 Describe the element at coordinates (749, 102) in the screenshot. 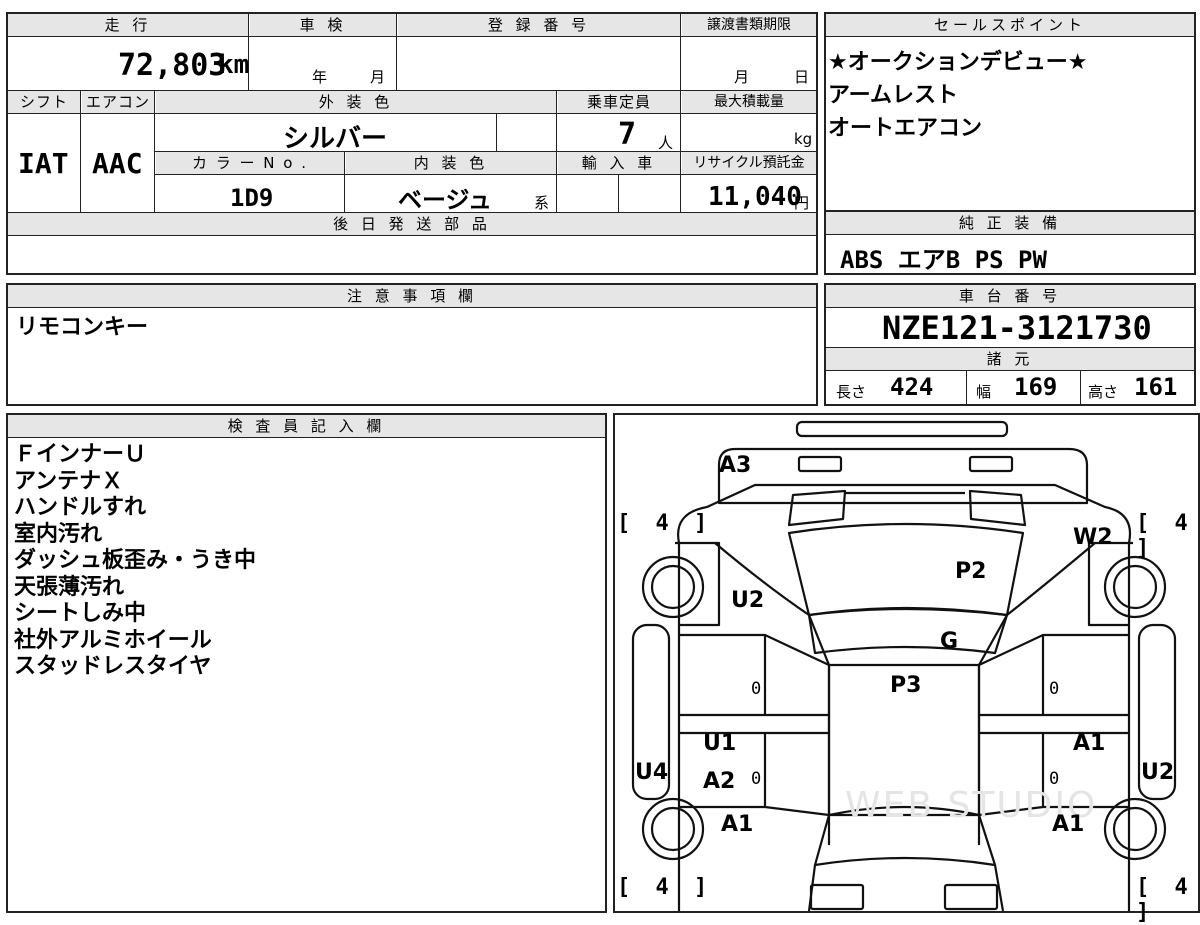

I see `max-load-header: 最大積載量` at that location.